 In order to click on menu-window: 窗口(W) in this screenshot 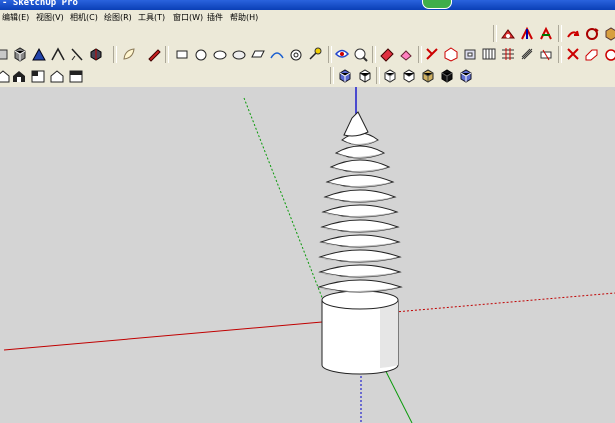, I will do `click(188, 17)`.